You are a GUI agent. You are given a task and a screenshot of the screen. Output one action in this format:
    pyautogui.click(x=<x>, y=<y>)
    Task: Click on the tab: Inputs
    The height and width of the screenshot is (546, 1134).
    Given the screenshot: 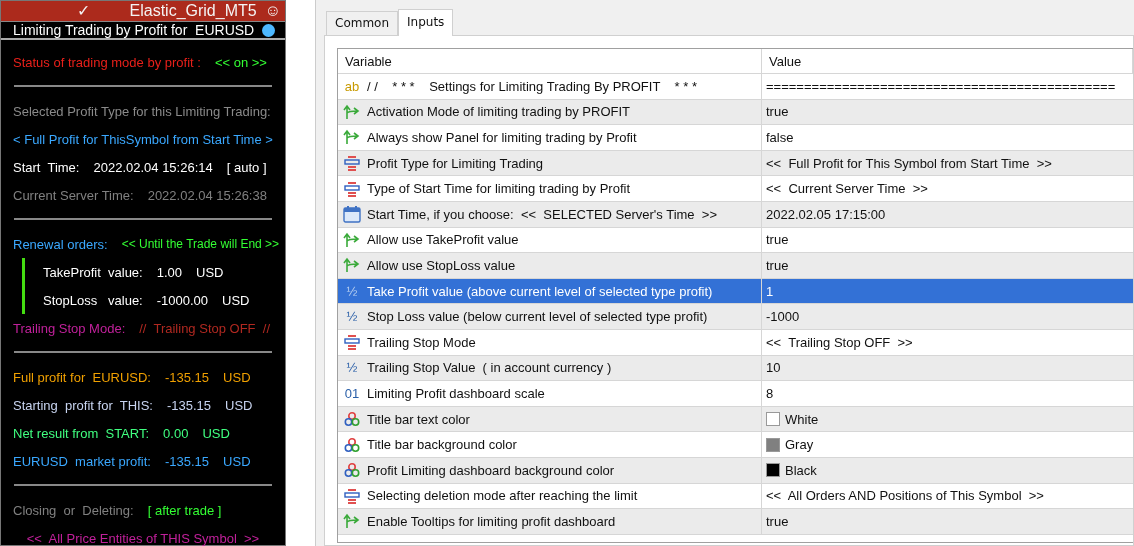 What is the action you would take?
    pyautogui.click(x=426, y=22)
    